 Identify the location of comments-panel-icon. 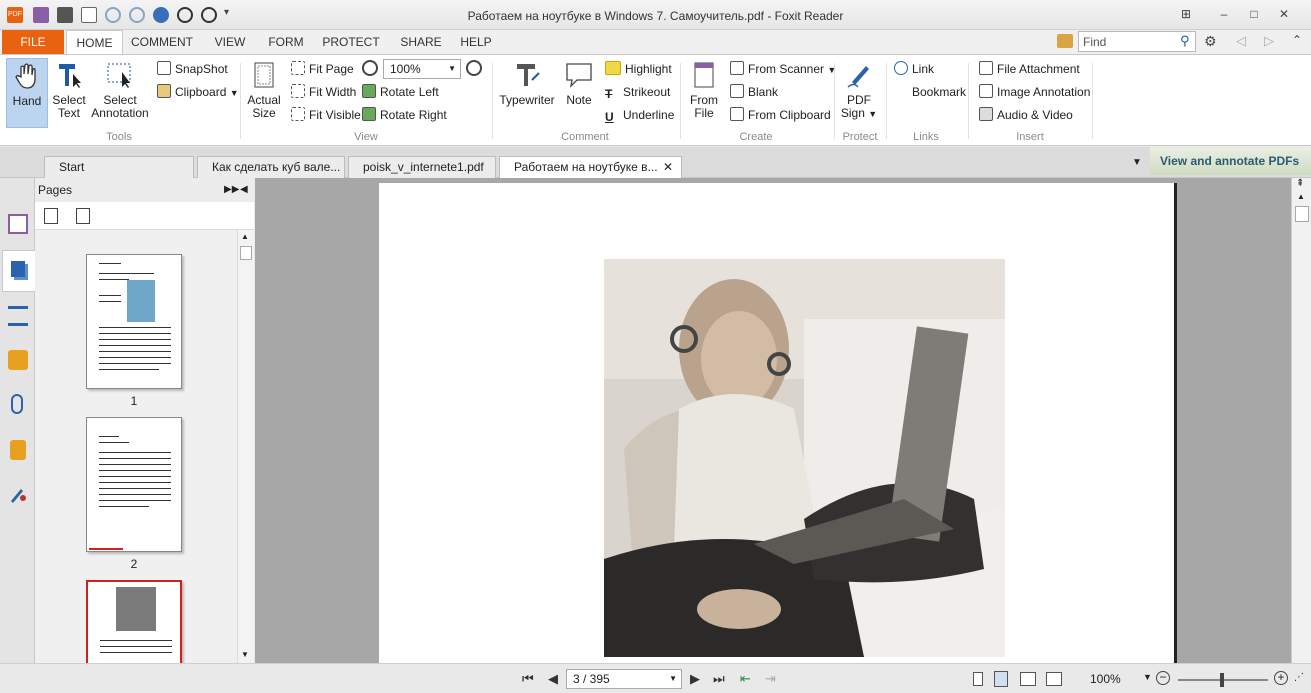
(18, 360).